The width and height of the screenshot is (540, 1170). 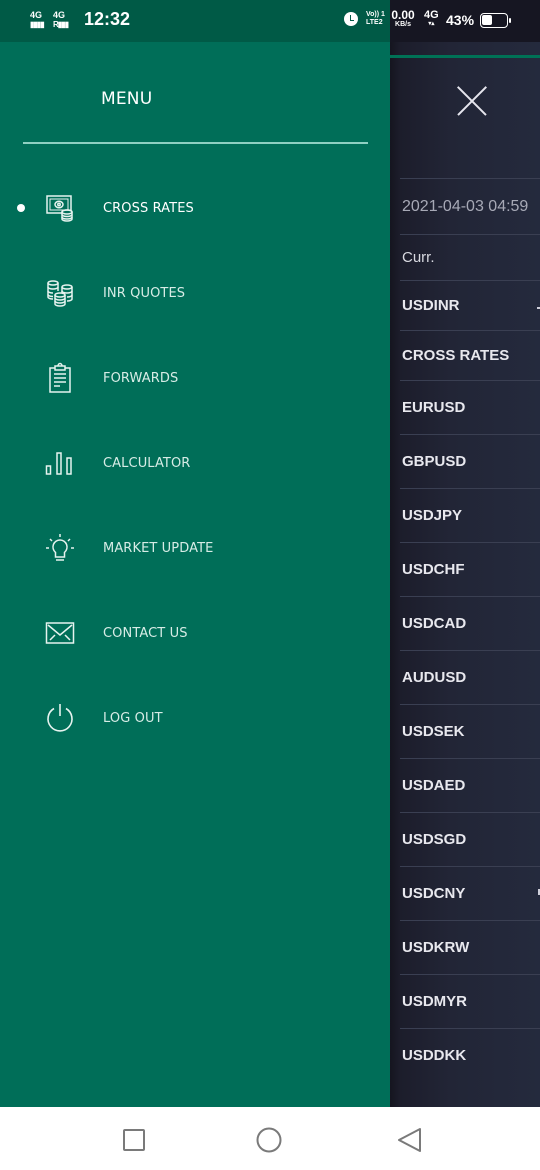 What do you see at coordinates (465, 56) in the screenshot?
I see `header-accent-line` at bounding box center [465, 56].